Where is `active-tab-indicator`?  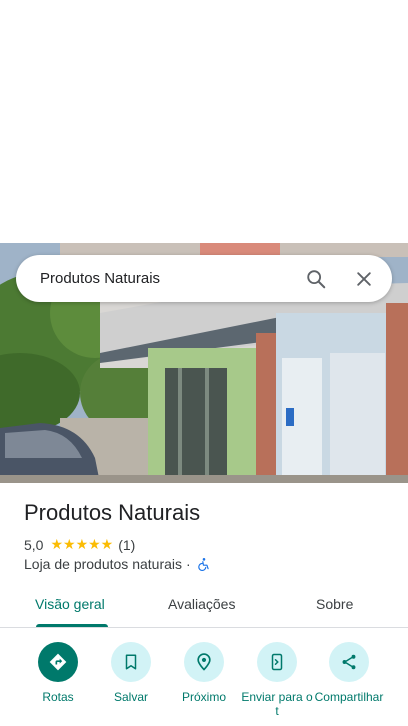
active-tab-indicator is located at coordinates (72, 625).